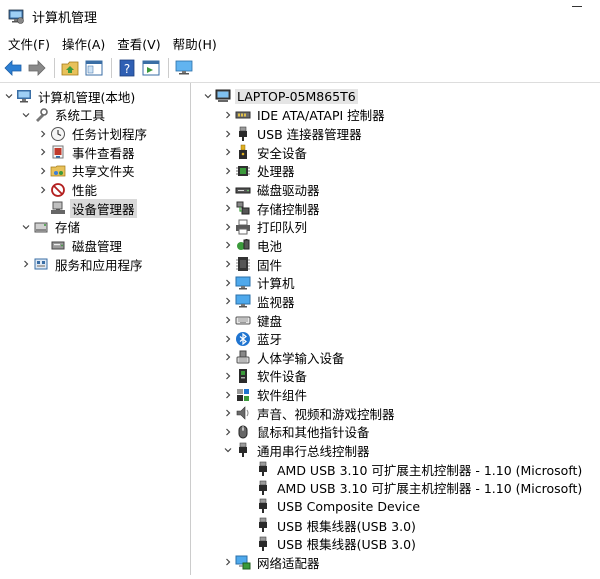 Image resolution: width=600 pixels, height=579 pixels. Describe the element at coordinates (395, 450) in the screenshot. I see `device-tree-node: 通用串行总线控制器` at that location.